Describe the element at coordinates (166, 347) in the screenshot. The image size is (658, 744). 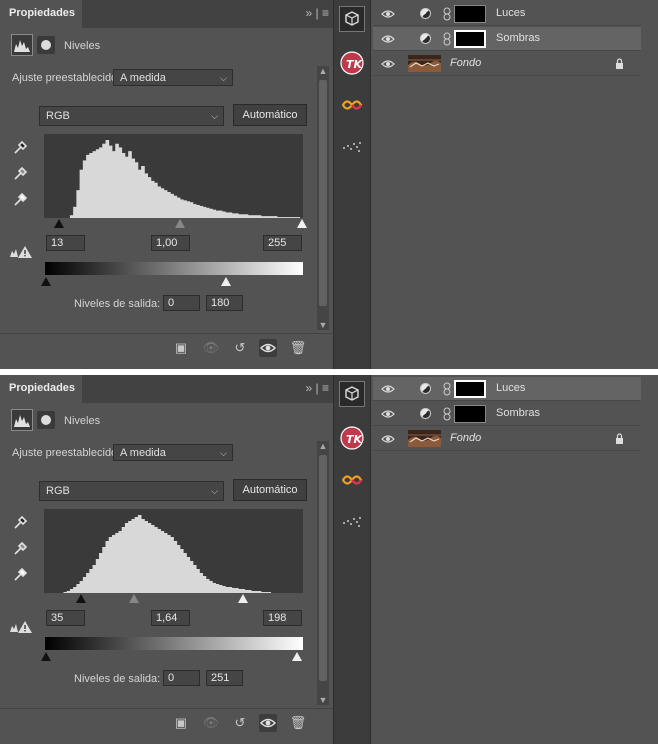
I see `panel-bottom-toolbar: ▣ 👁 ↺ 🗑` at that location.